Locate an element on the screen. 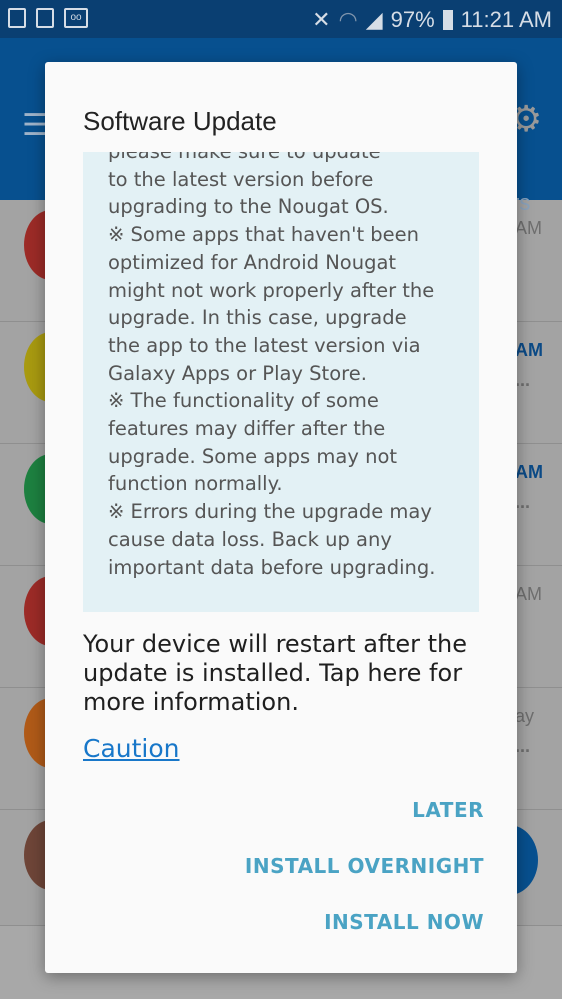  details-line: features may differ after the is located at coordinates (247, 429).